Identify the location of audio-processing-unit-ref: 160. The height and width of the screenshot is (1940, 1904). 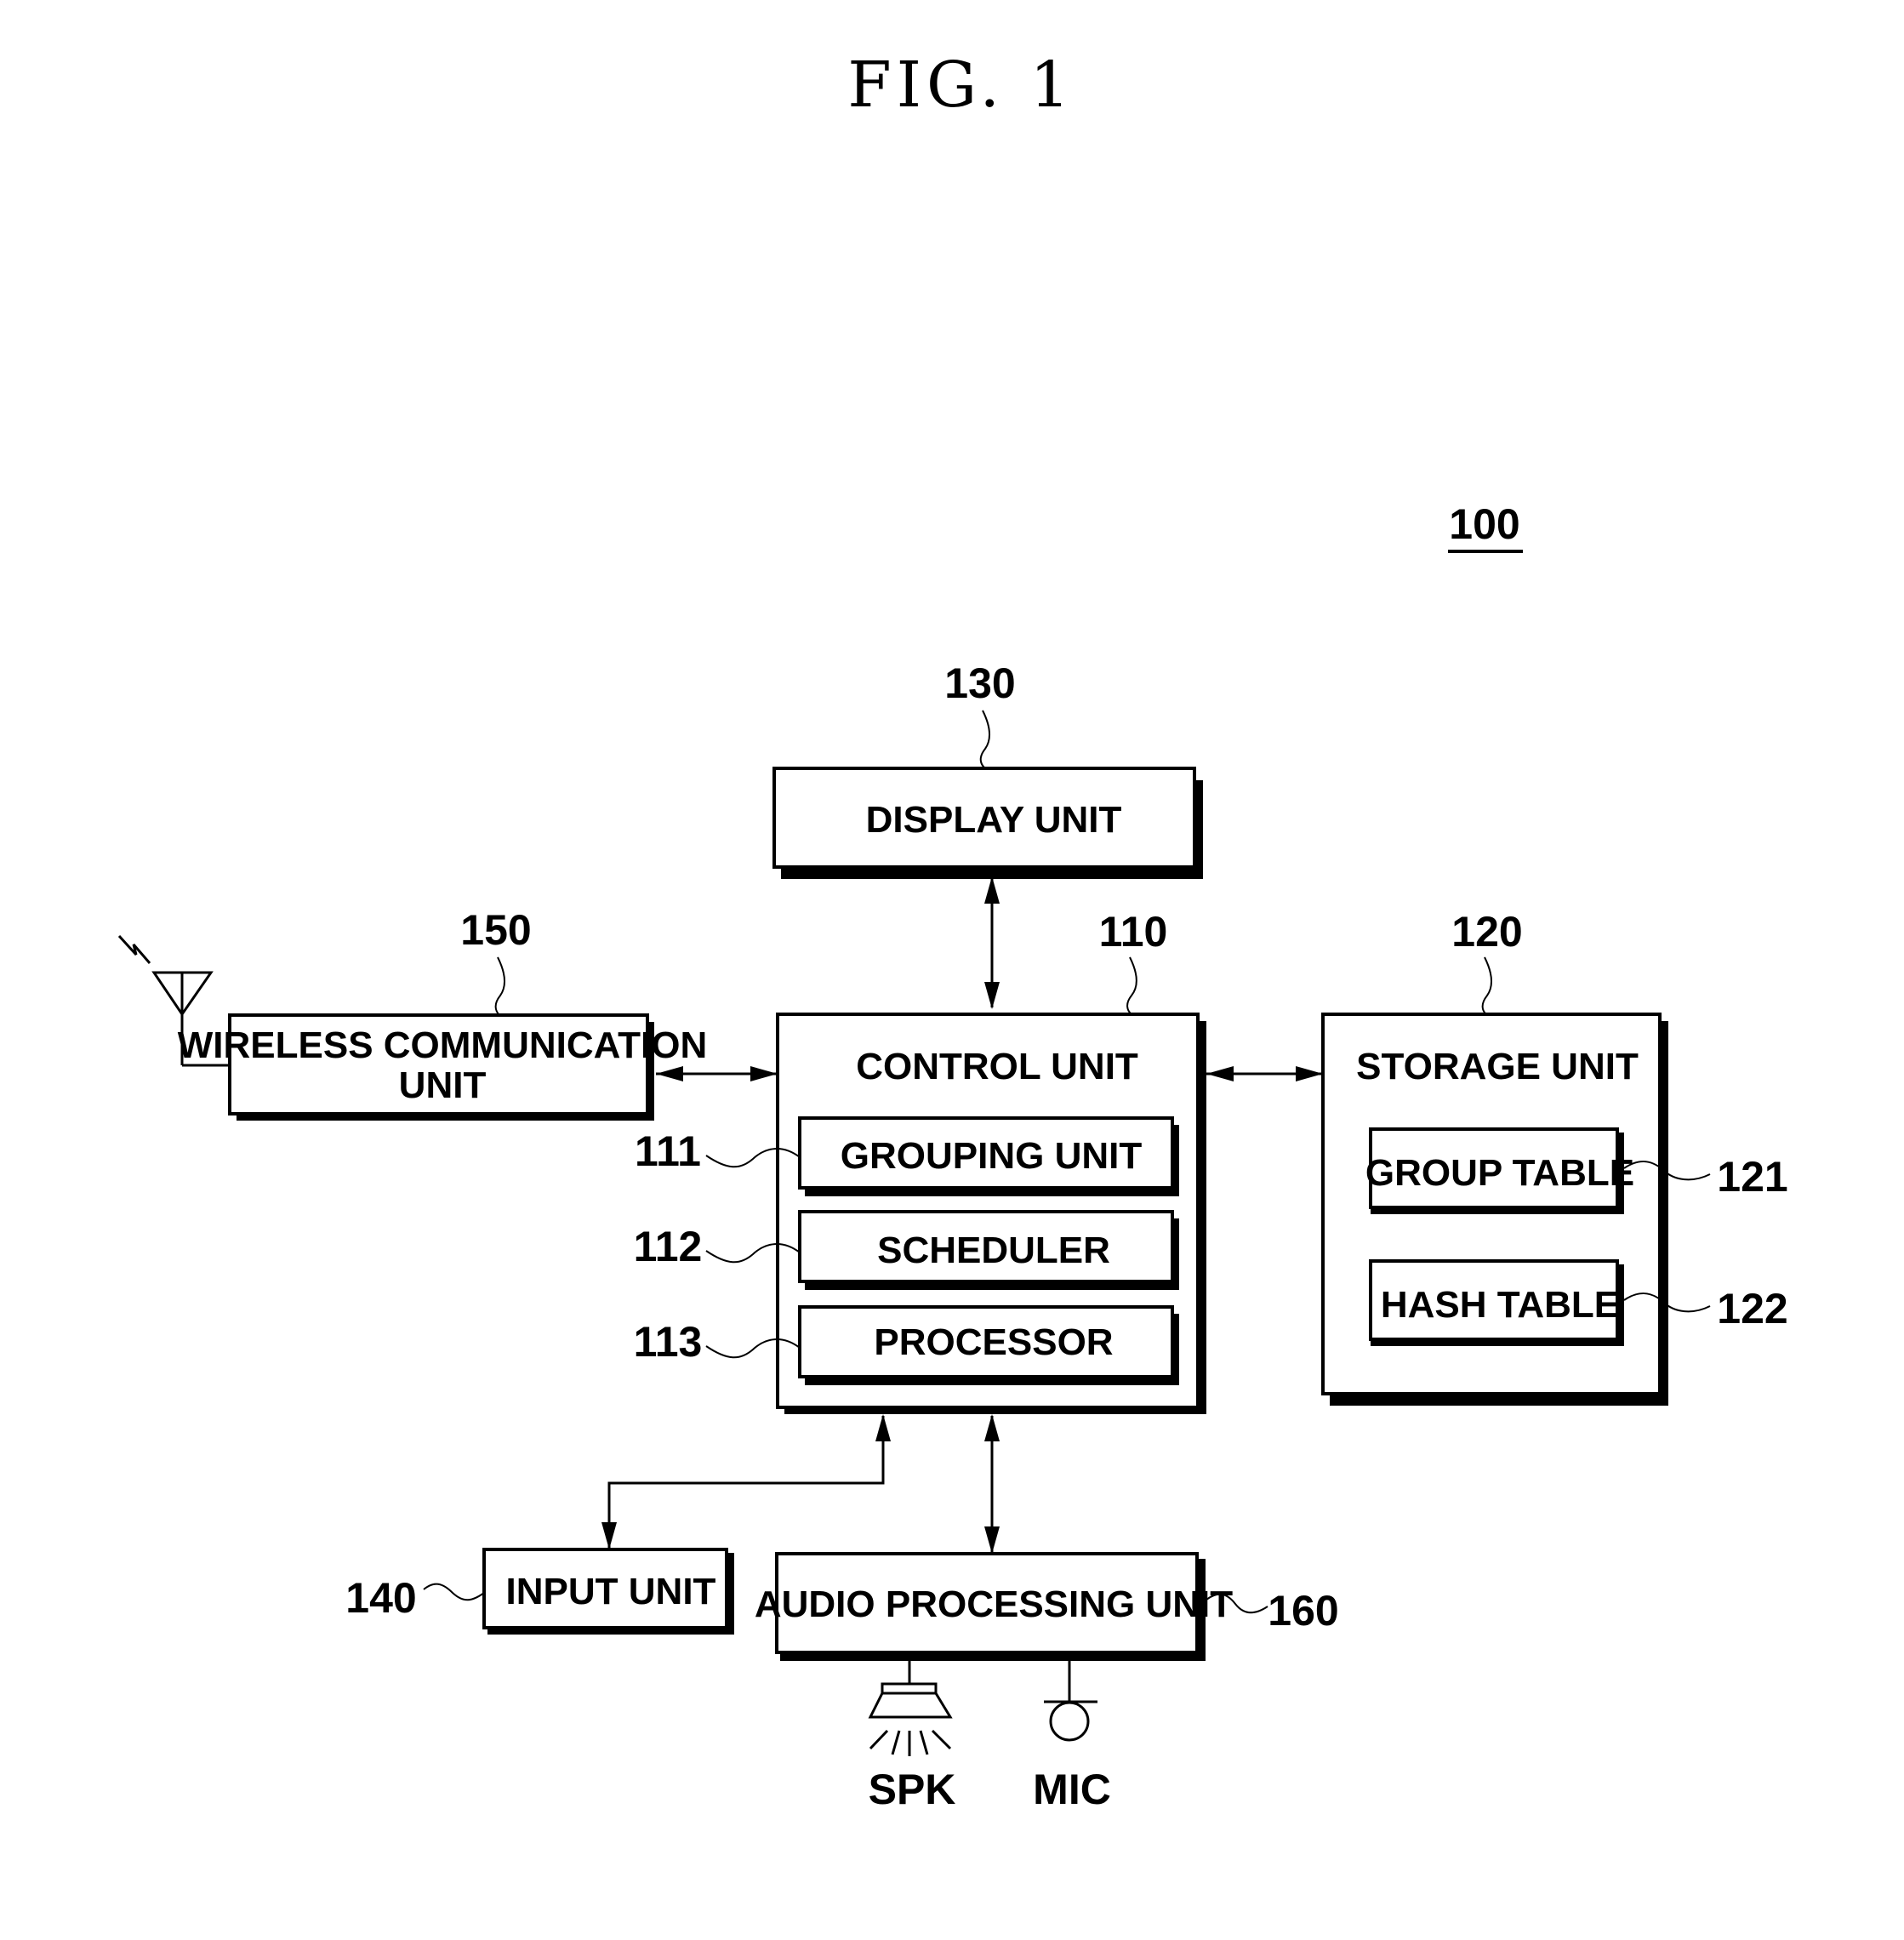
(1303, 1611).